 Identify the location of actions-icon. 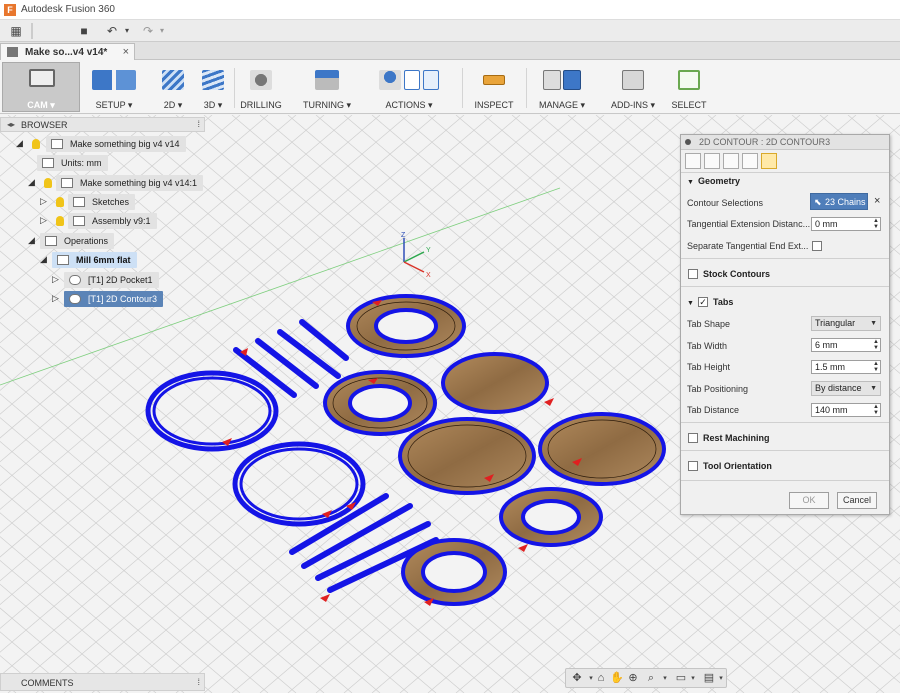
(390, 80).